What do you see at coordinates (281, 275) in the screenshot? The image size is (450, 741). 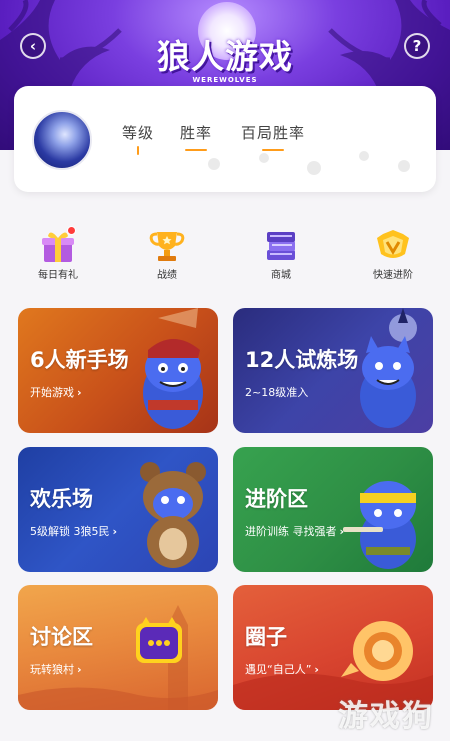 I see `quick-shop-label: 商城` at bounding box center [281, 275].